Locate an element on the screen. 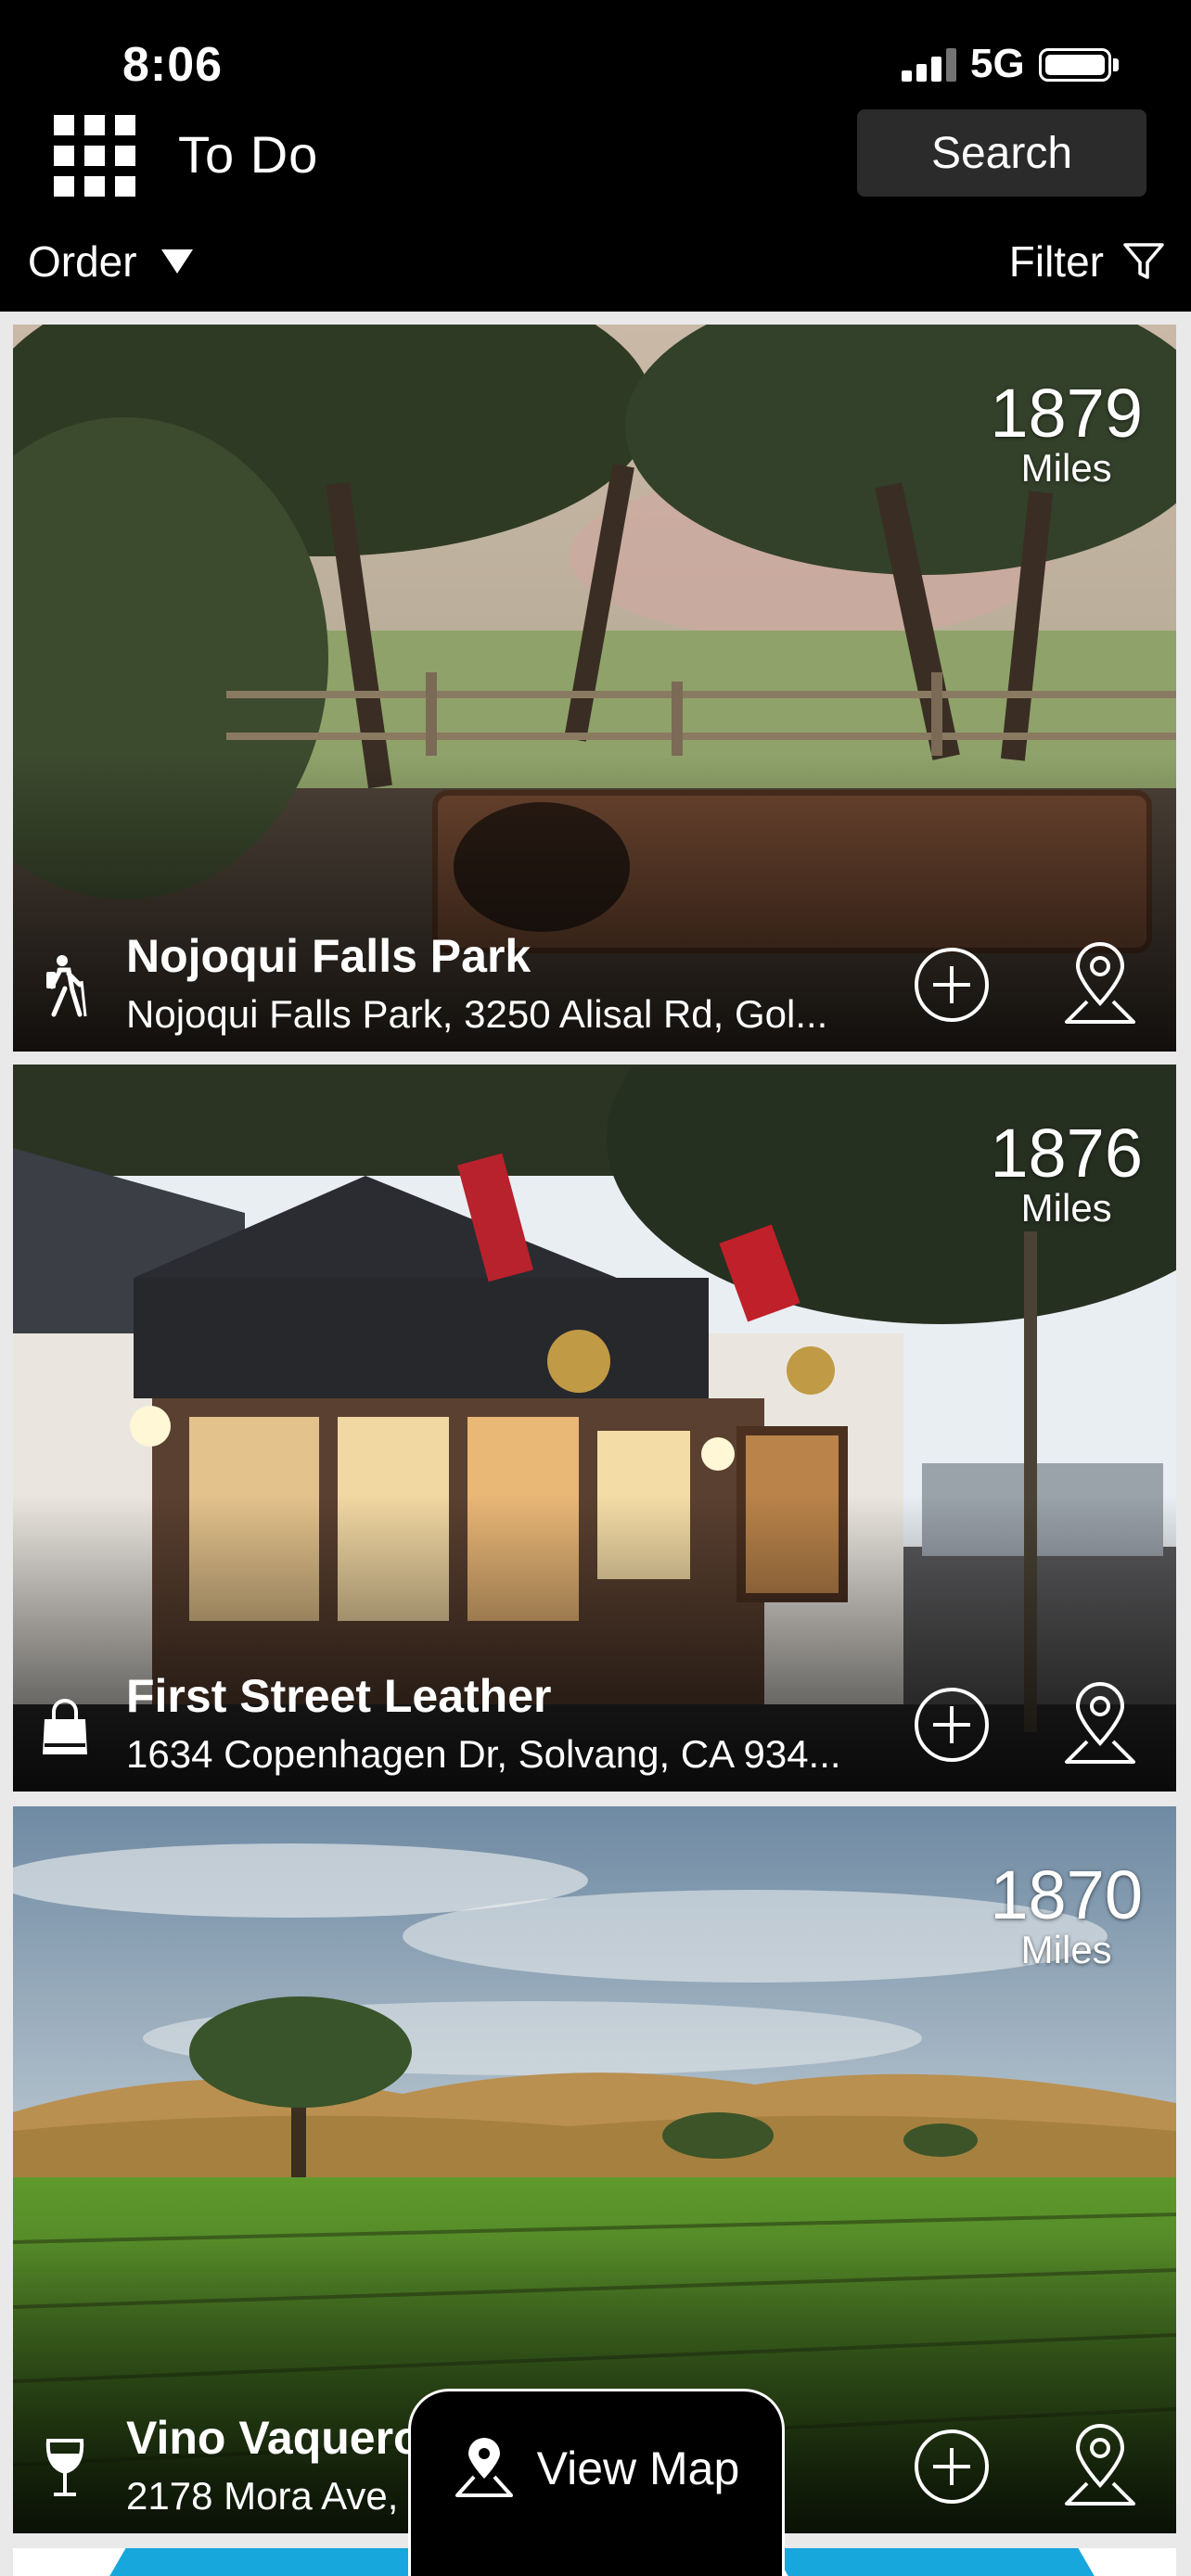 The width and height of the screenshot is (1191, 2576). filter-button: Filter is located at coordinates (1087, 261).